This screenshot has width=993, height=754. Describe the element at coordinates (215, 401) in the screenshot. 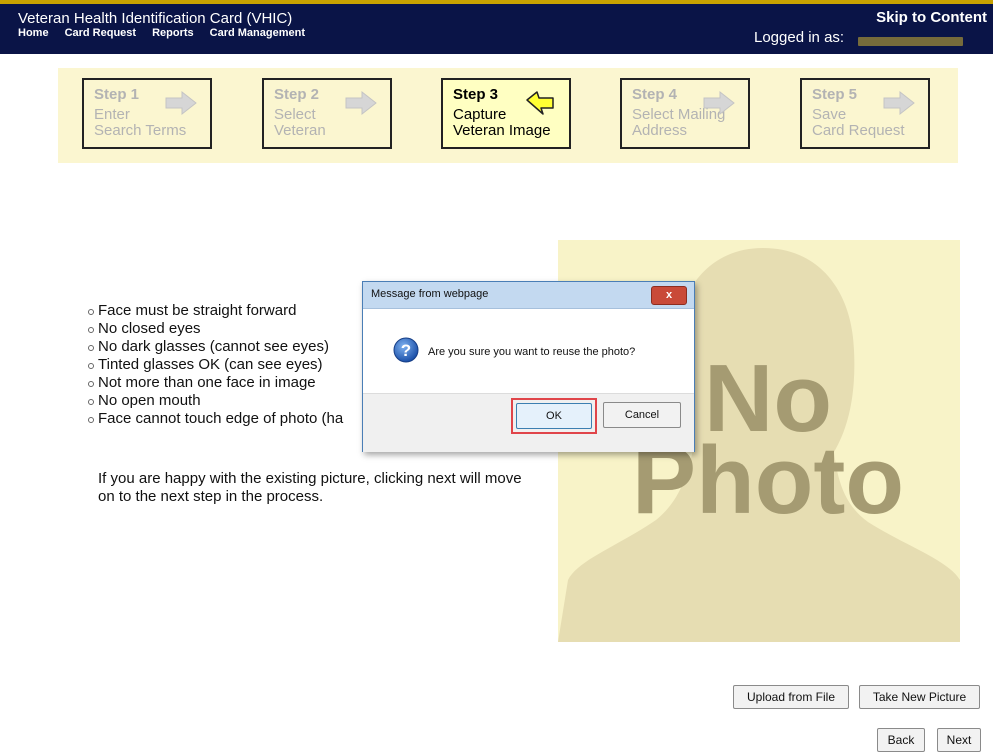

I see `rule-item: No open mouth` at that location.